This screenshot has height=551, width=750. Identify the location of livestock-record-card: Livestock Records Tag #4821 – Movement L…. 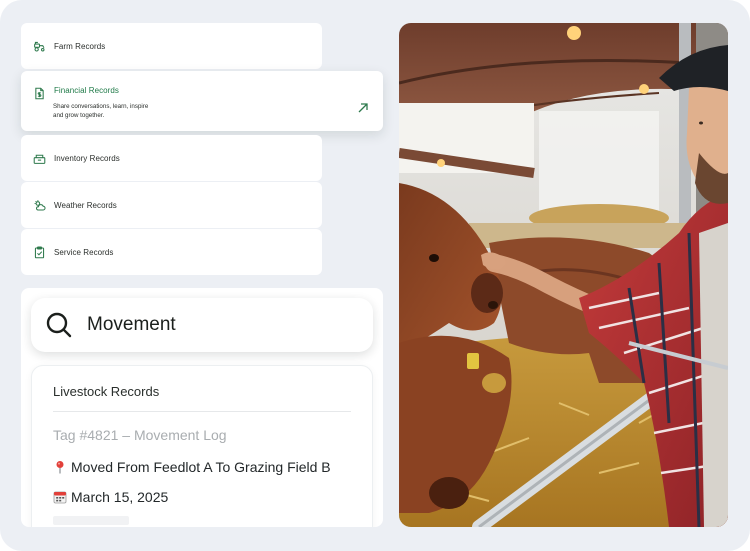
(202, 446).